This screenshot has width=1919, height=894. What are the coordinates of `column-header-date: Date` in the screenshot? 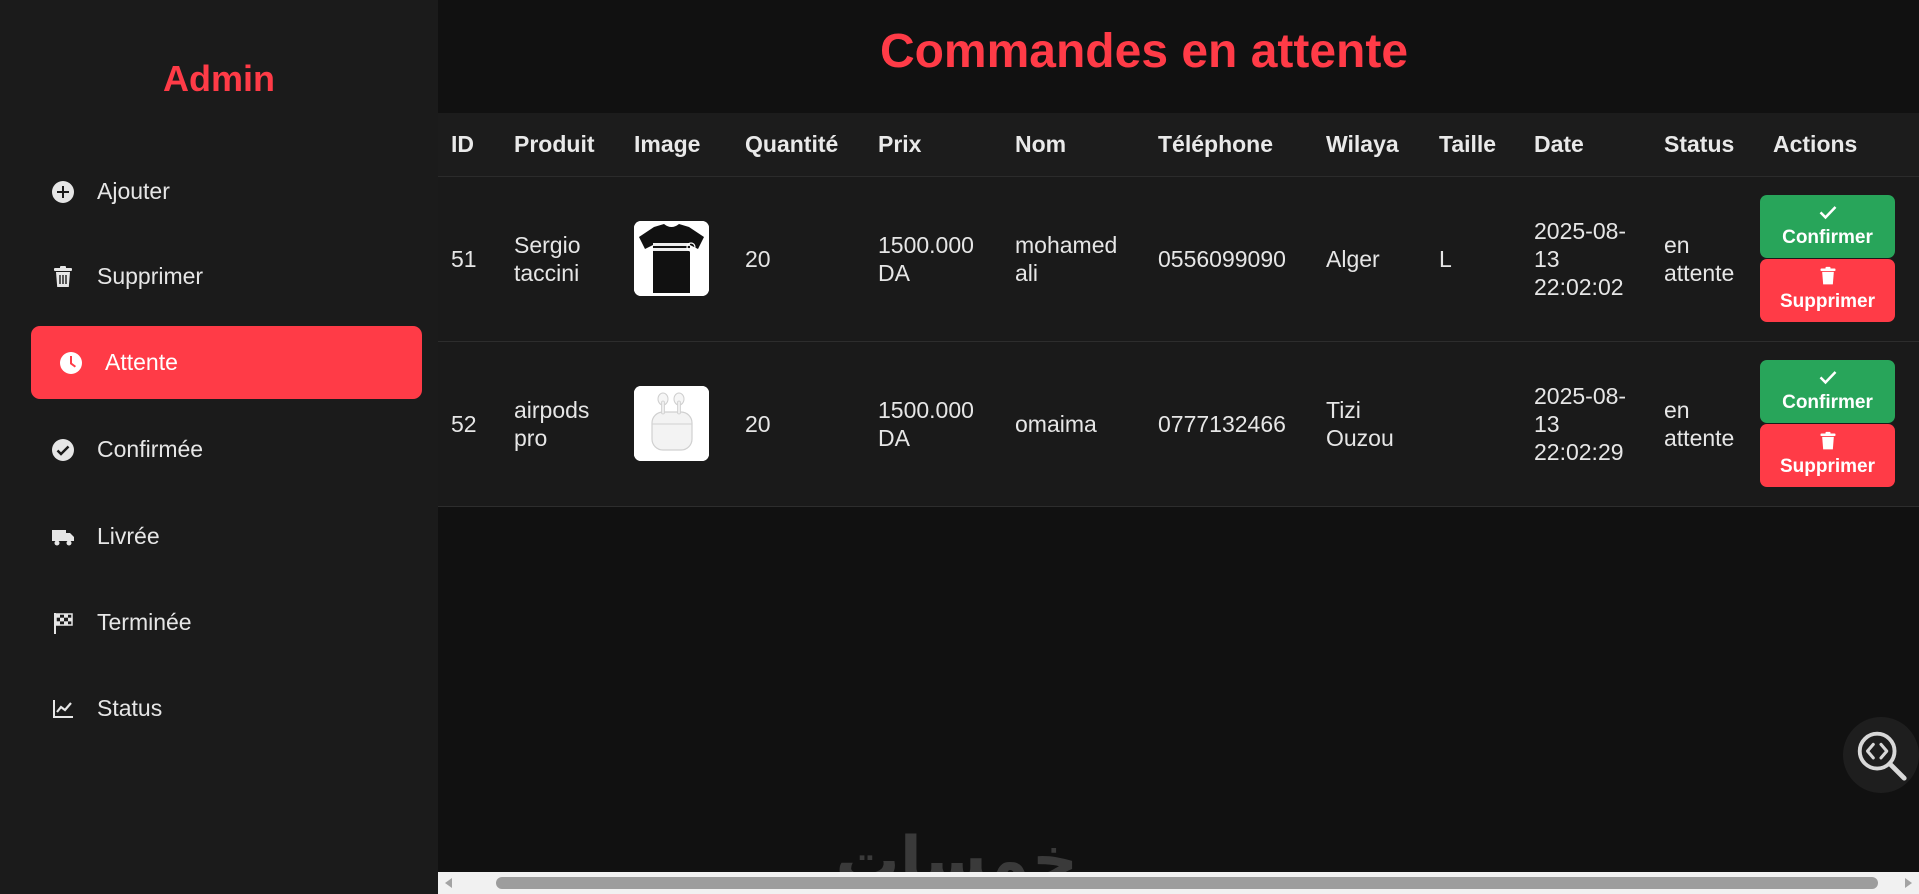 It's located at (1586, 145).